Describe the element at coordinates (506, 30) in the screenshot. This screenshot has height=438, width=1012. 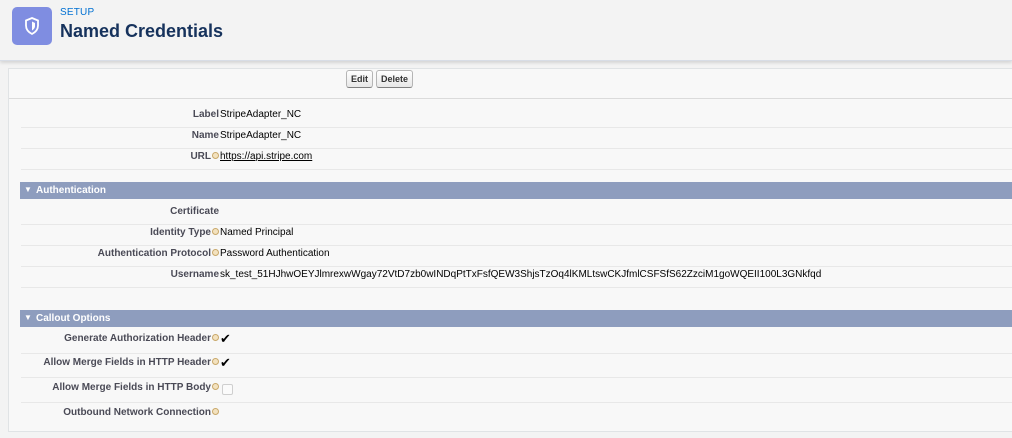
I see `page-header: SETUP Named Credentials` at that location.